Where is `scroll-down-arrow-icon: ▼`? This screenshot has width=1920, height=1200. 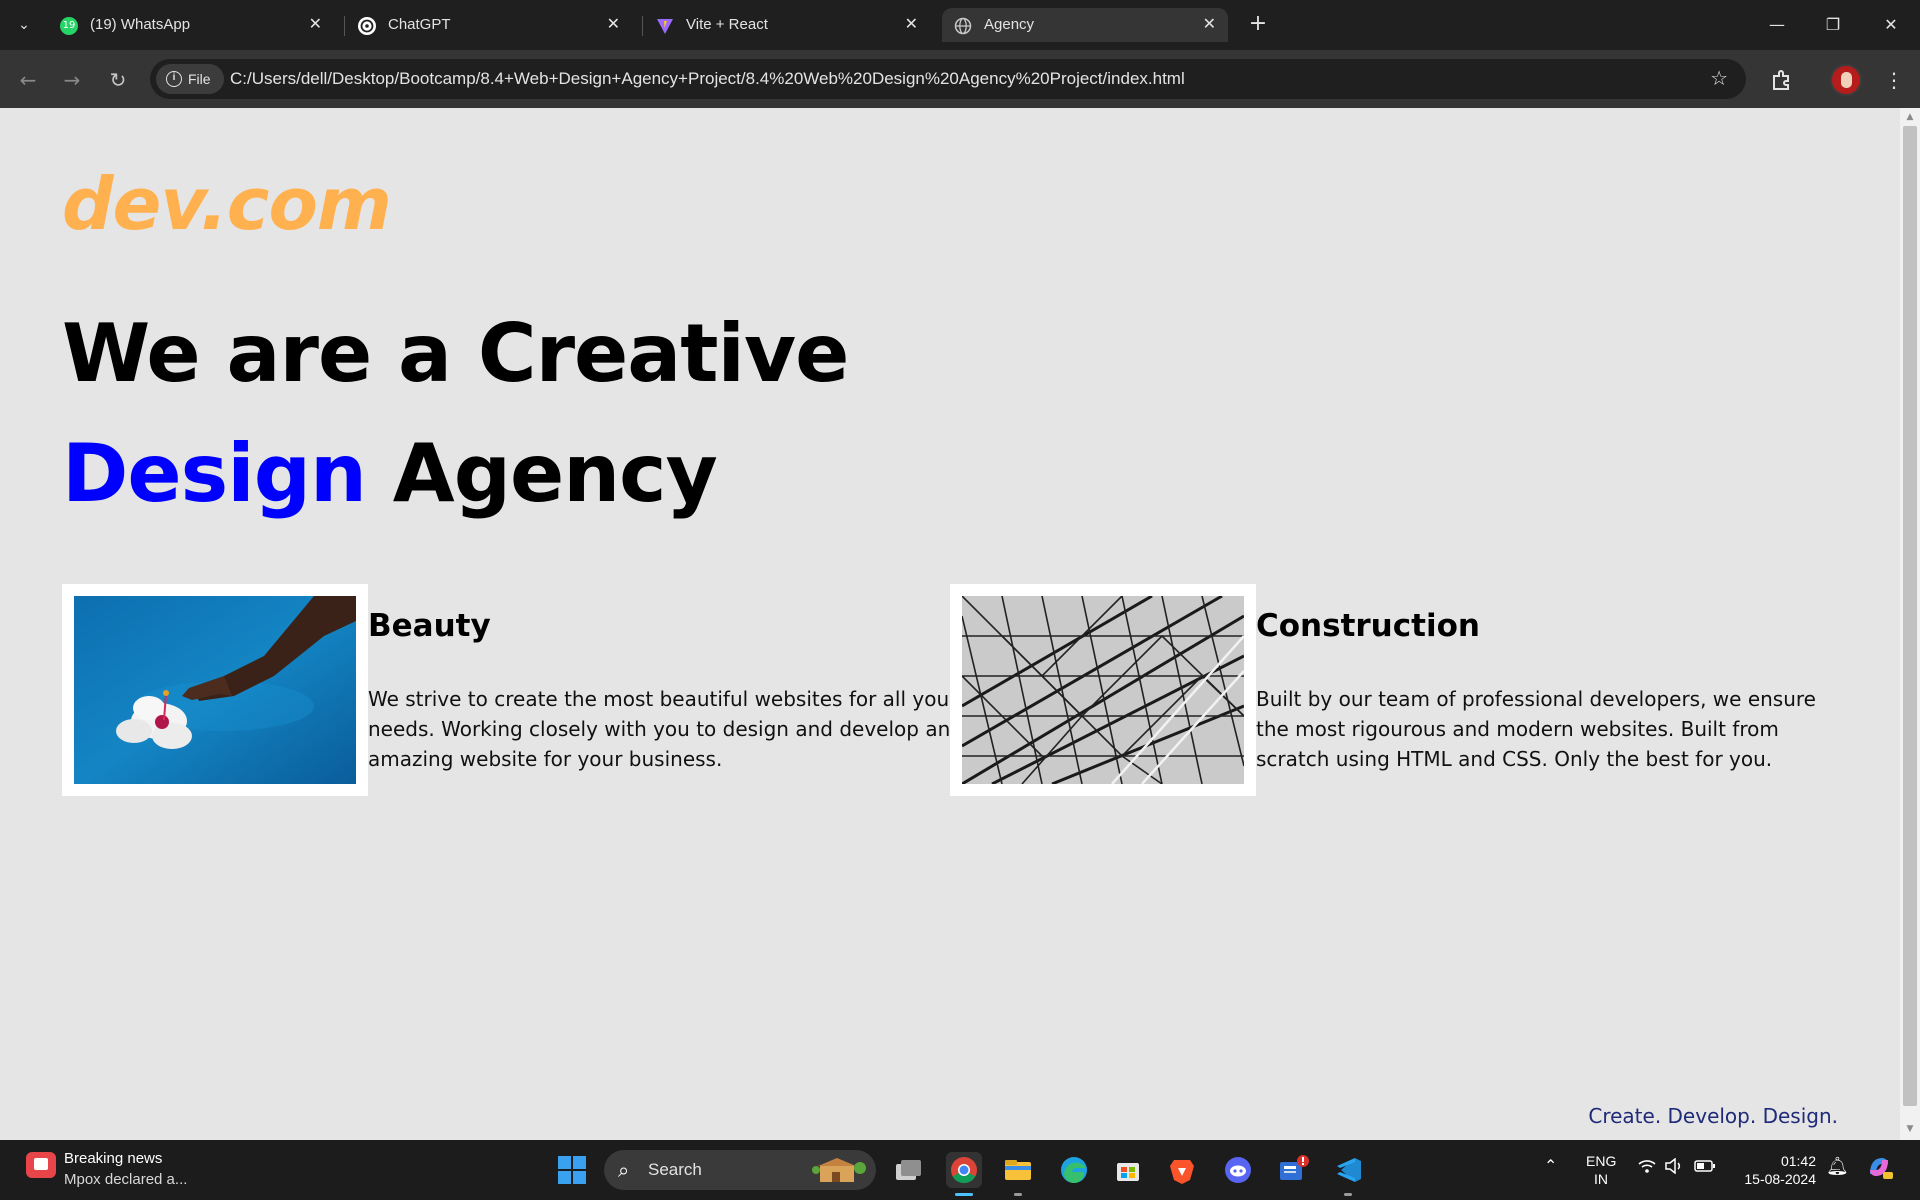 scroll-down-arrow-icon: ▼ is located at coordinates (1910, 1129).